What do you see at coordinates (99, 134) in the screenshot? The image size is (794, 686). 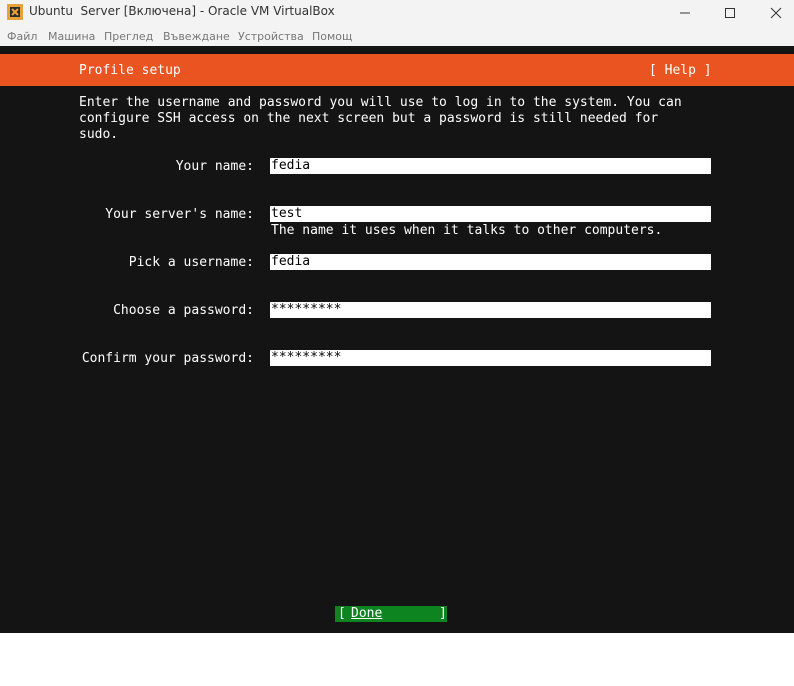 I see `intro-line: sudo.` at bounding box center [99, 134].